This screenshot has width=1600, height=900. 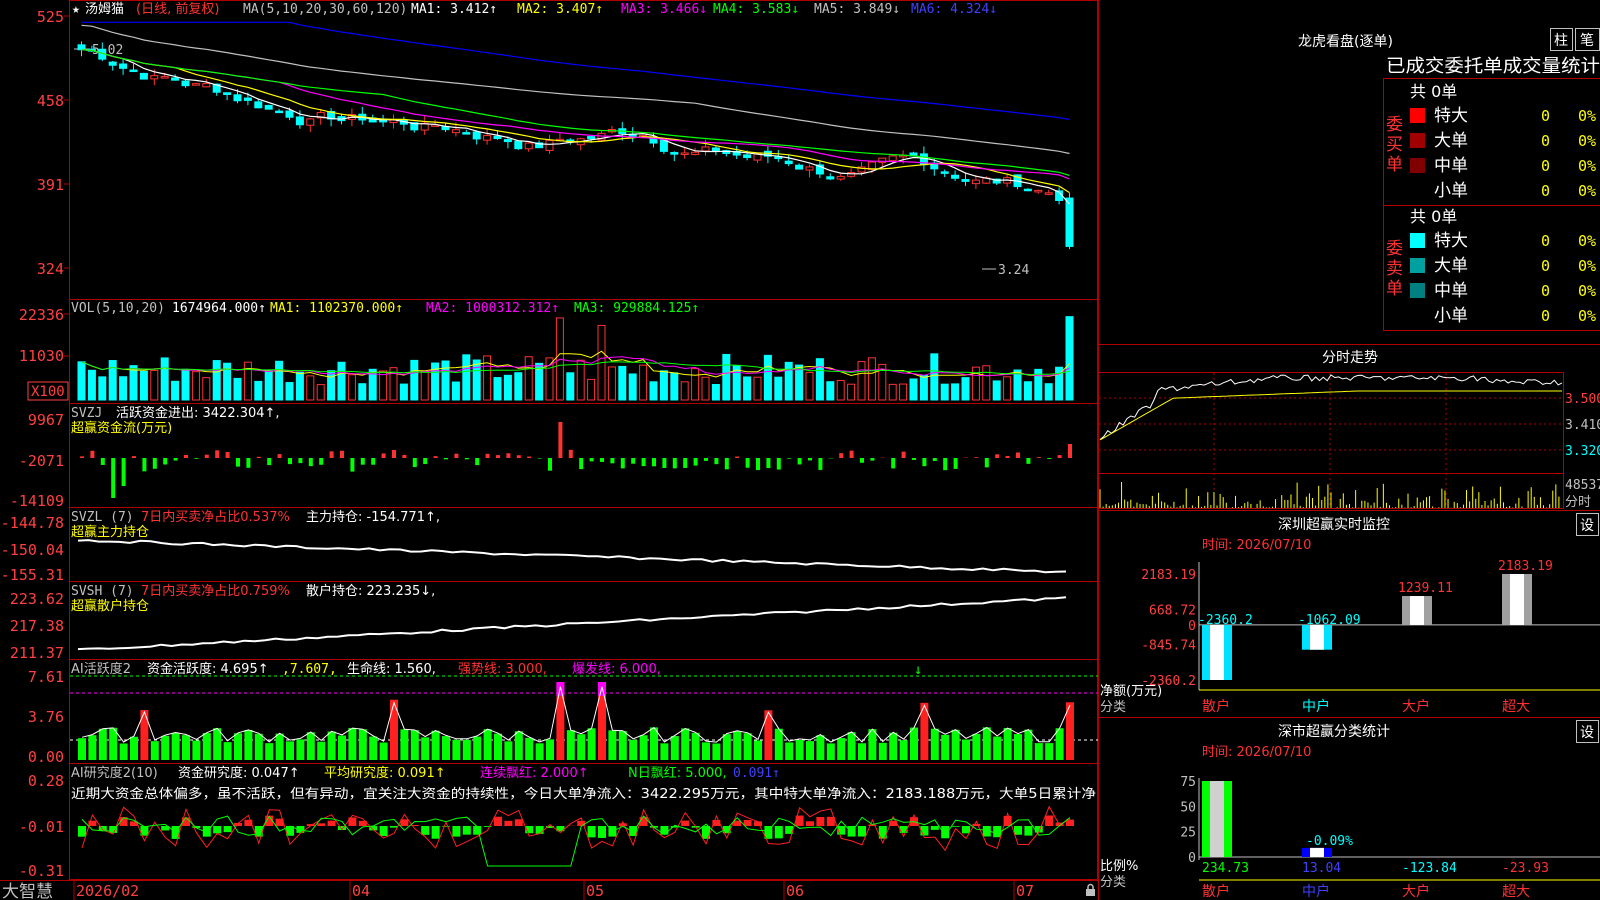 I want to click on sz-category-label: 大户, so click(x=1416, y=706).